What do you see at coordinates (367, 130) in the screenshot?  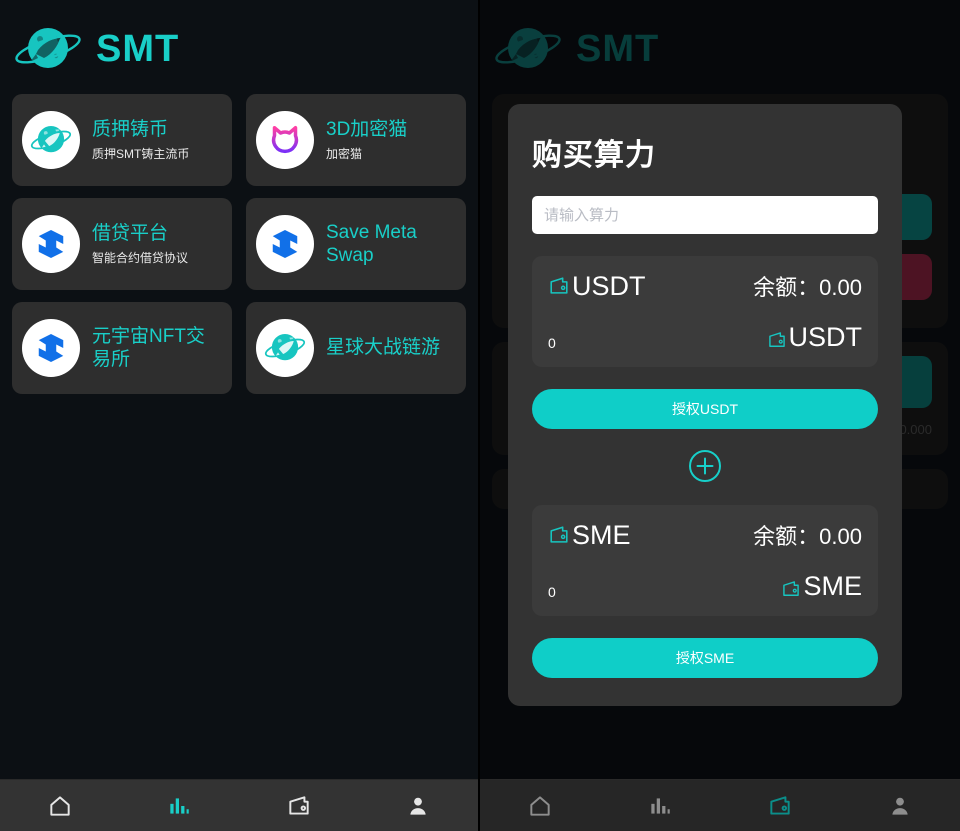 I see `app-card-title: 3D加密猫` at bounding box center [367, 130].